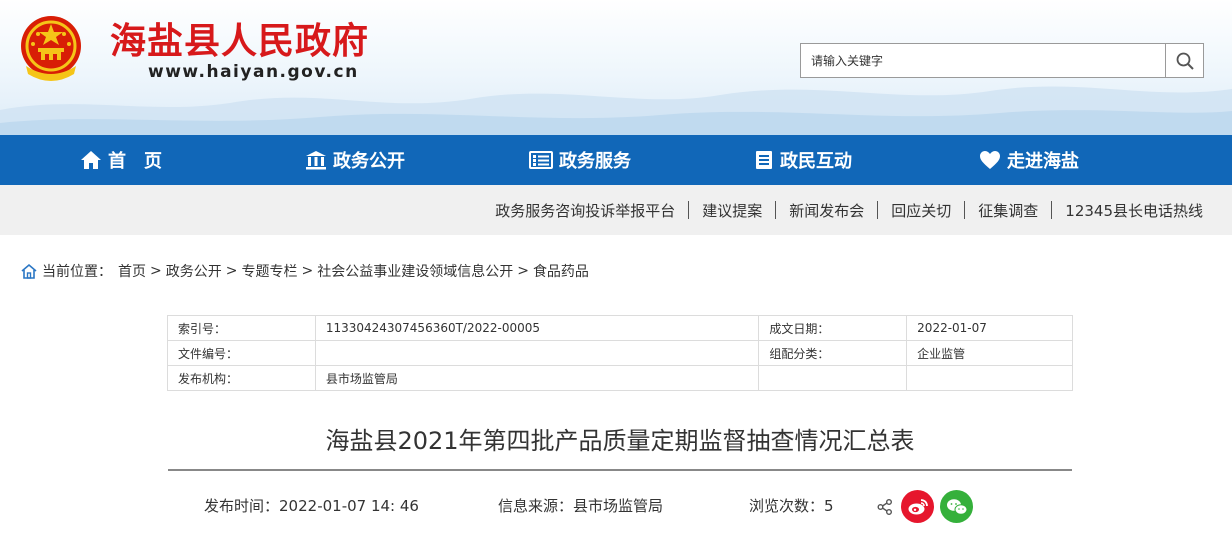  I want to click on site-title: 海盐县人民政府, so click(239, 38).